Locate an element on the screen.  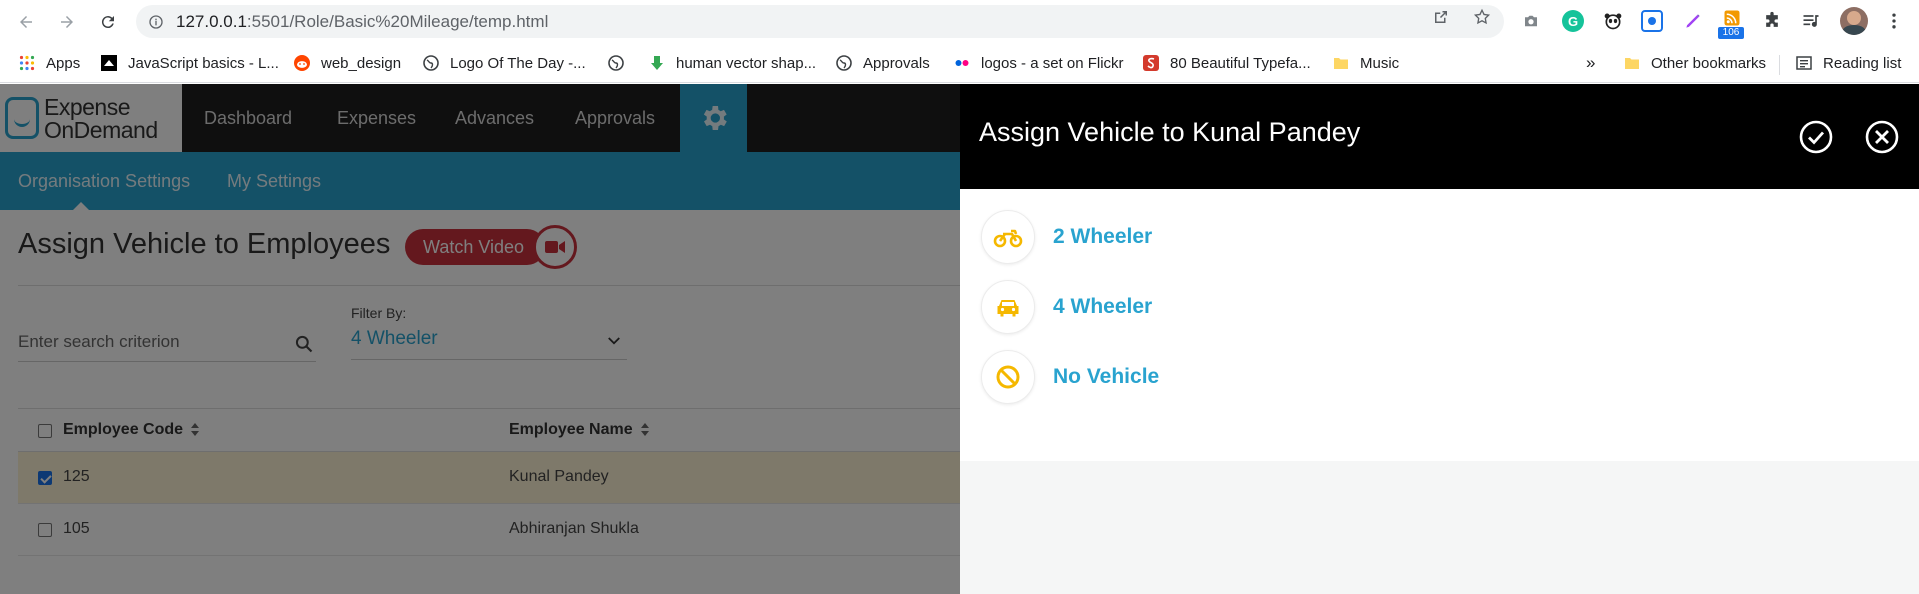
info-icon is located at coordinates (156, 22).